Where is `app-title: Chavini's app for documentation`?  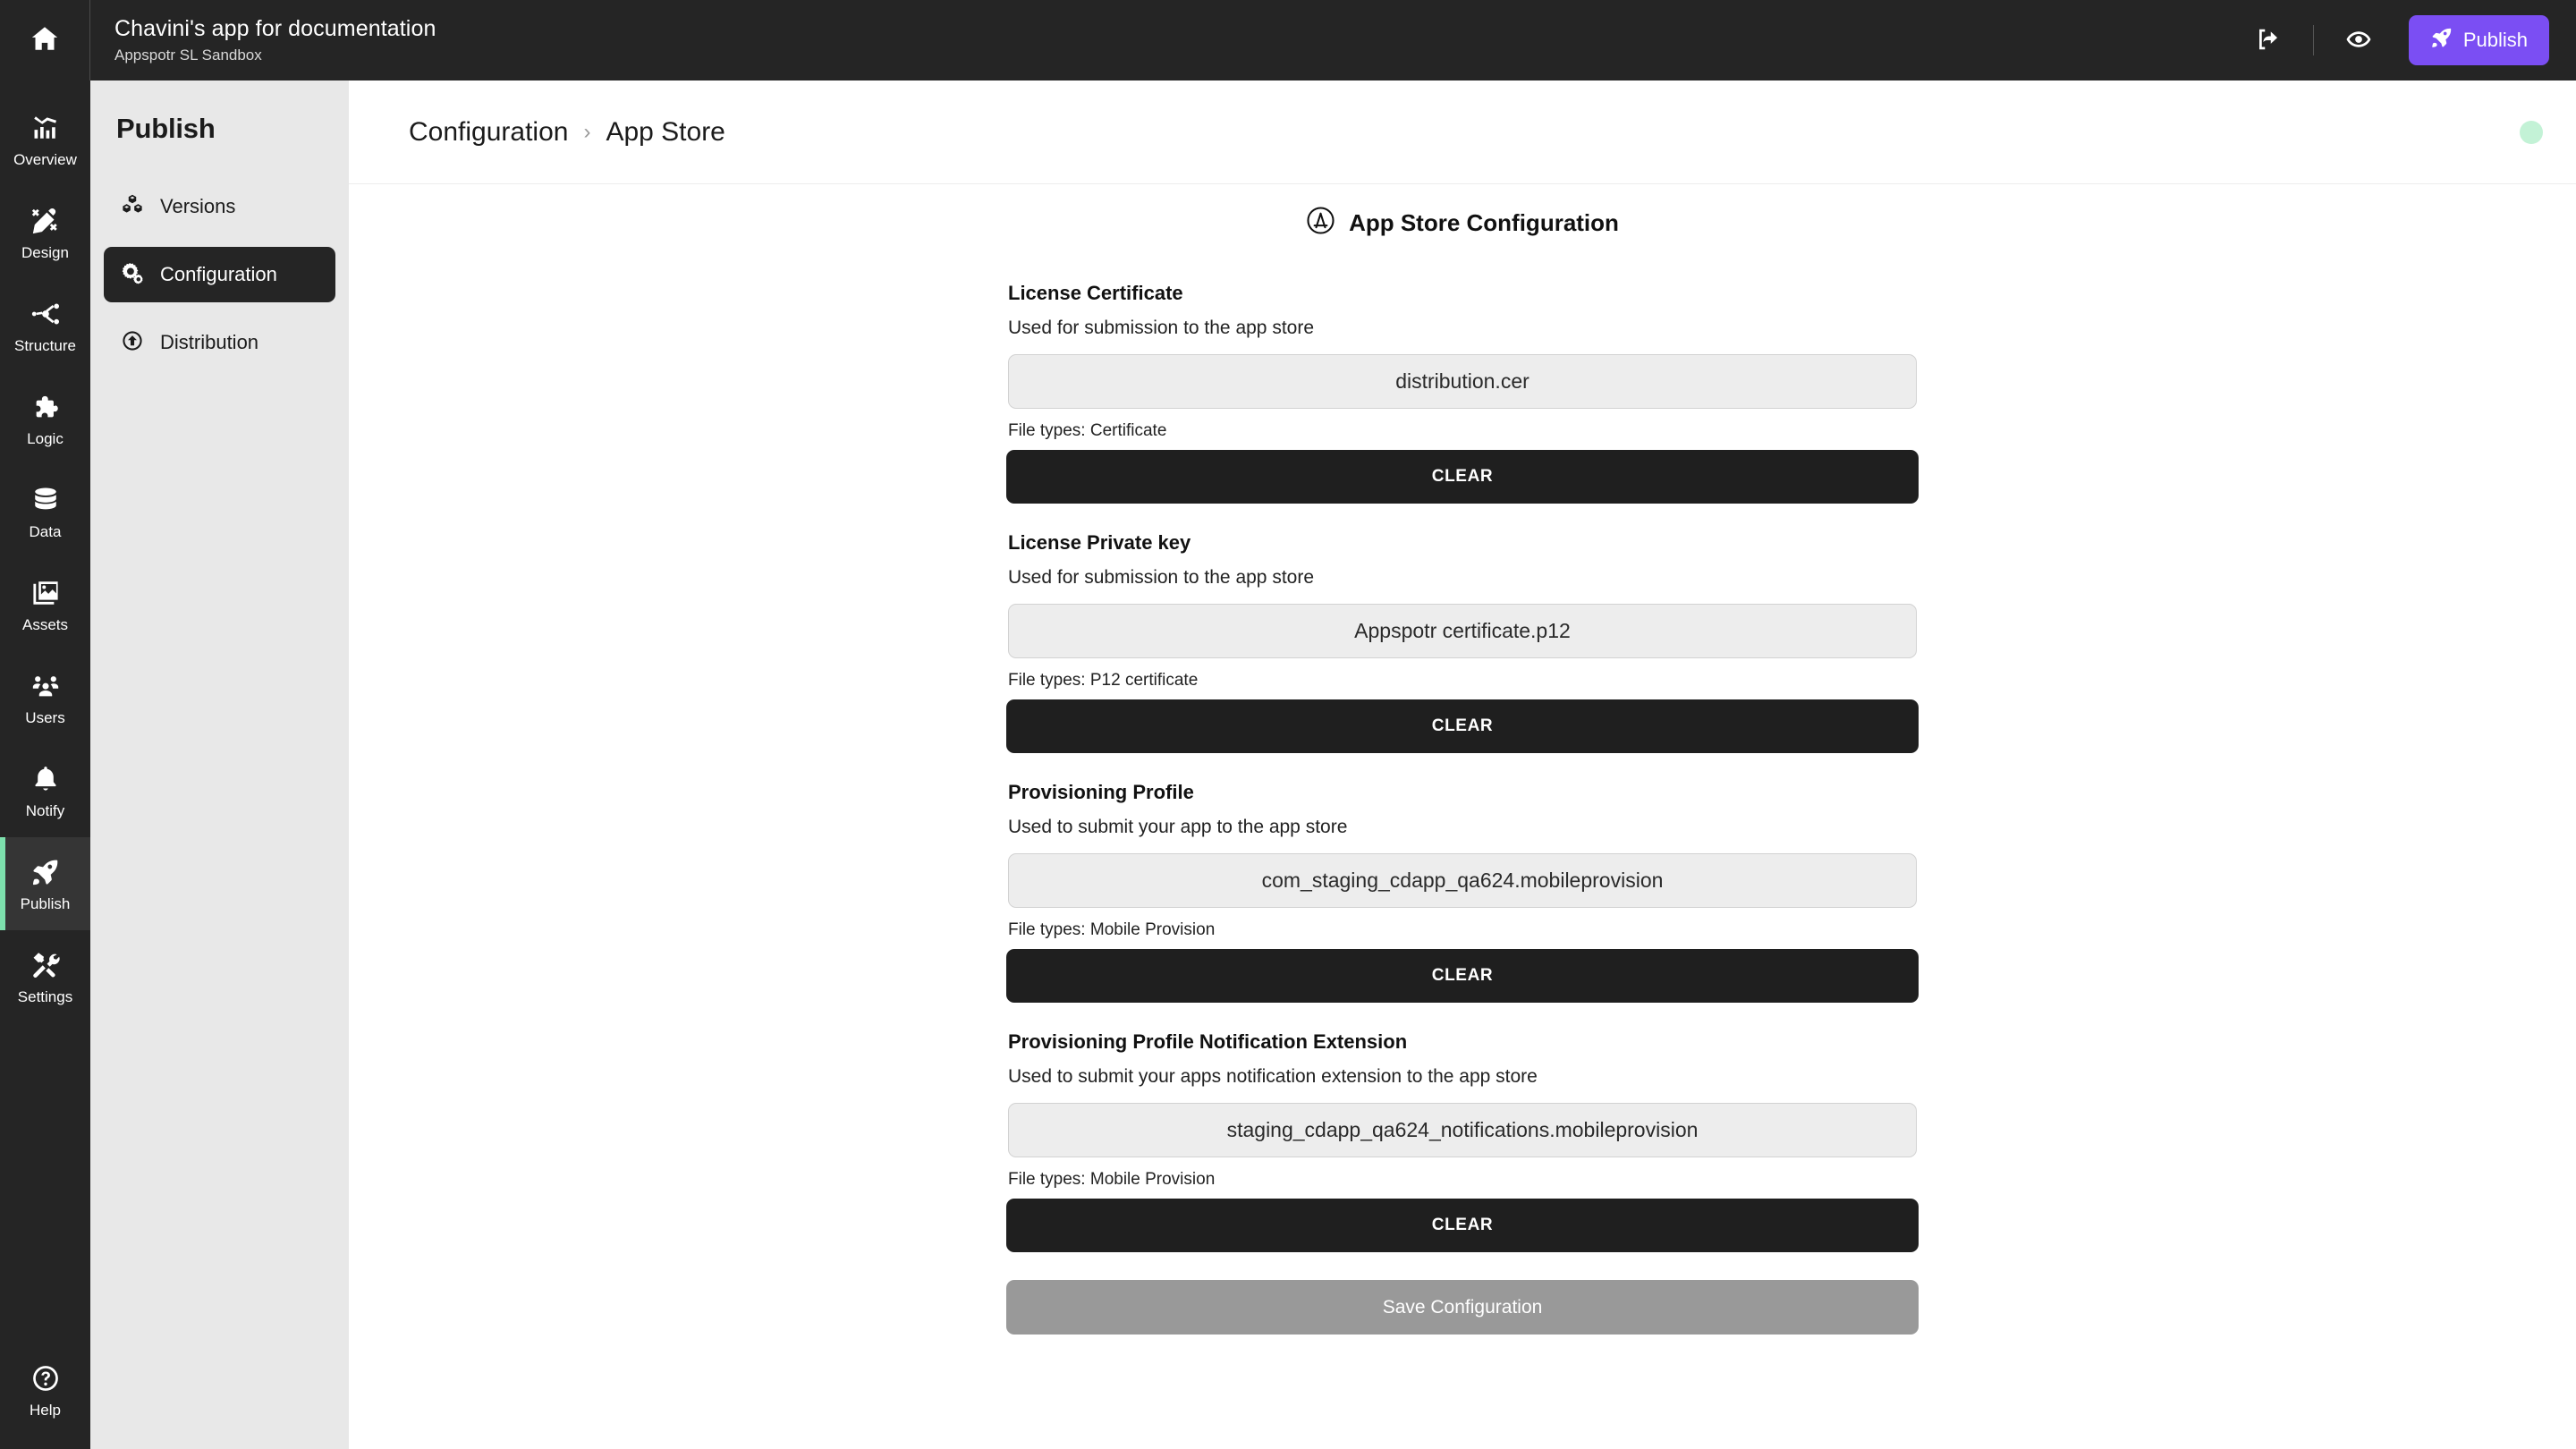
app-title: Chavini's app for documentation is located at coordinates (275, 29).